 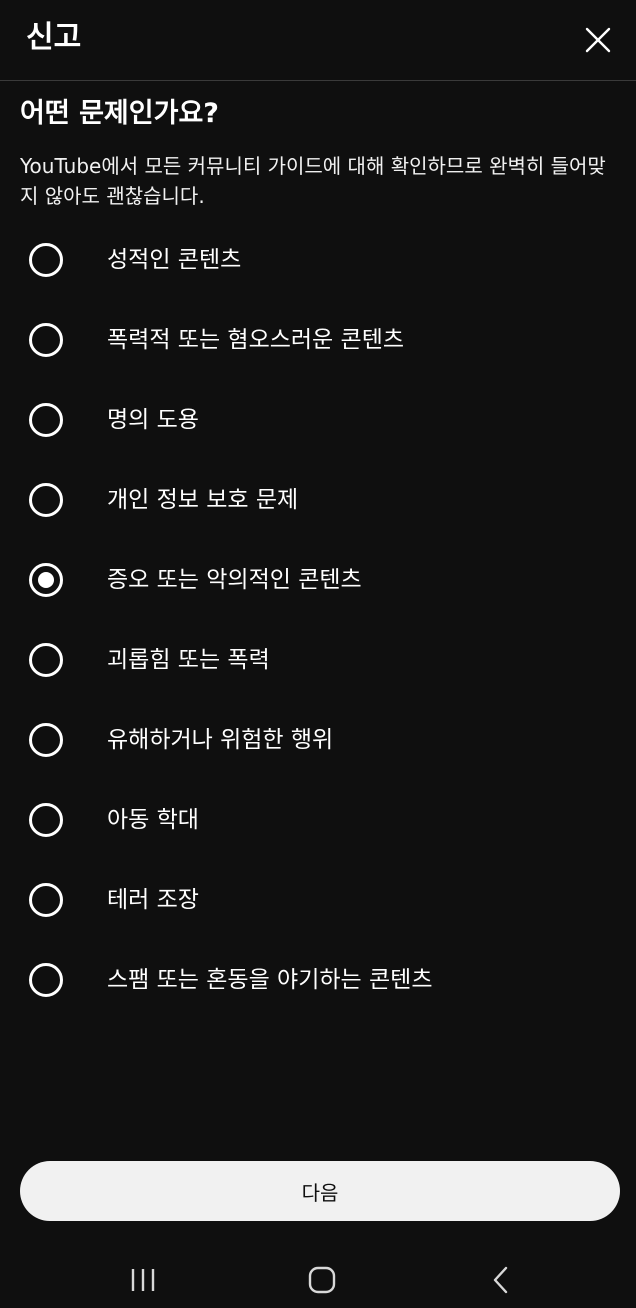 I want to click on close-icon, so click(x=598, y=40).